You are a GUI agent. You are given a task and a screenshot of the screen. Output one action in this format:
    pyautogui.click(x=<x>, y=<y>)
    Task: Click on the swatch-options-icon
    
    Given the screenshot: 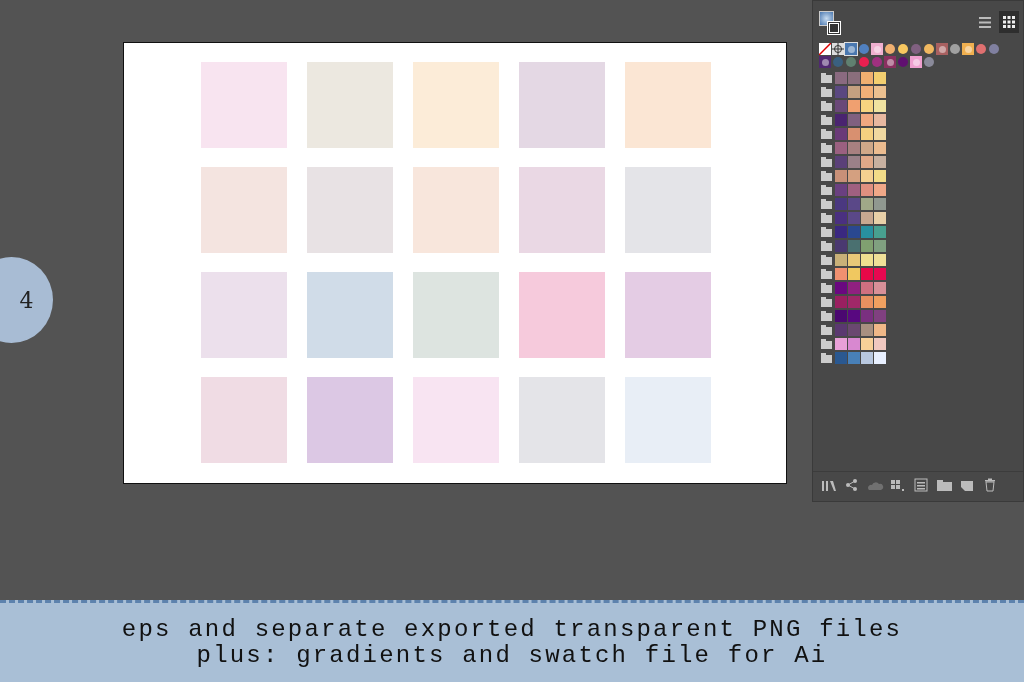 What is the action you would take?
    pyautogui.click(x=922, y=484)
    